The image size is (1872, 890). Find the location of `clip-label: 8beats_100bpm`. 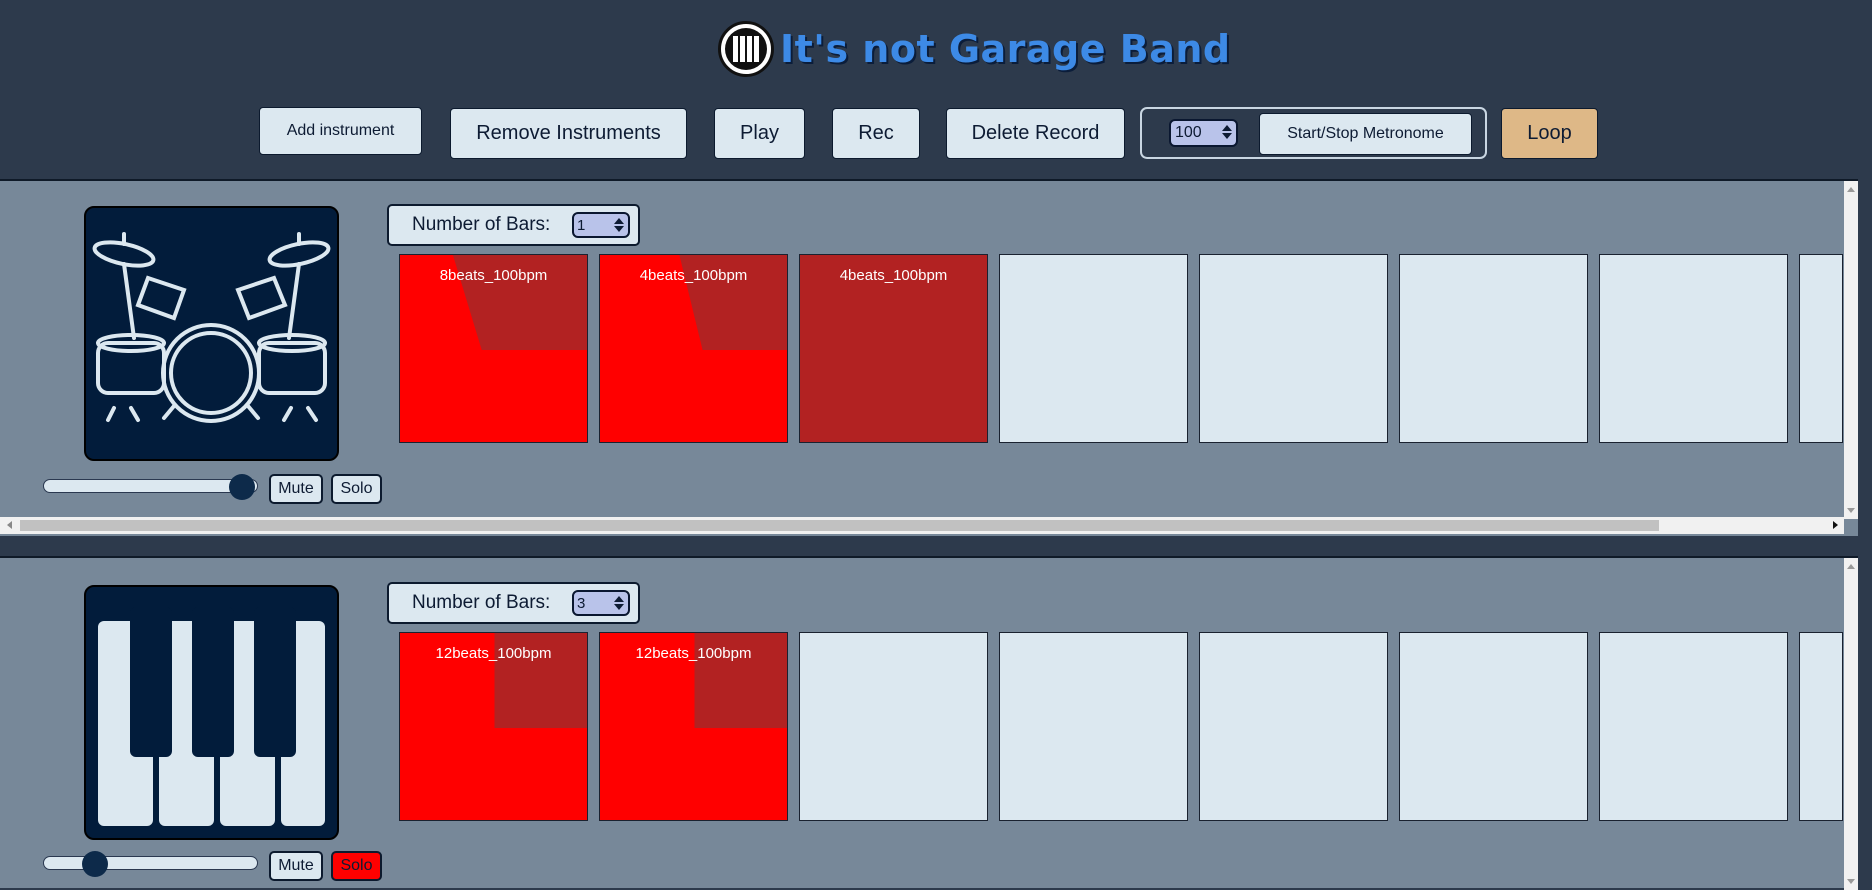

clip-label: 8beats_100bpm is located at coordinates (493, 275).